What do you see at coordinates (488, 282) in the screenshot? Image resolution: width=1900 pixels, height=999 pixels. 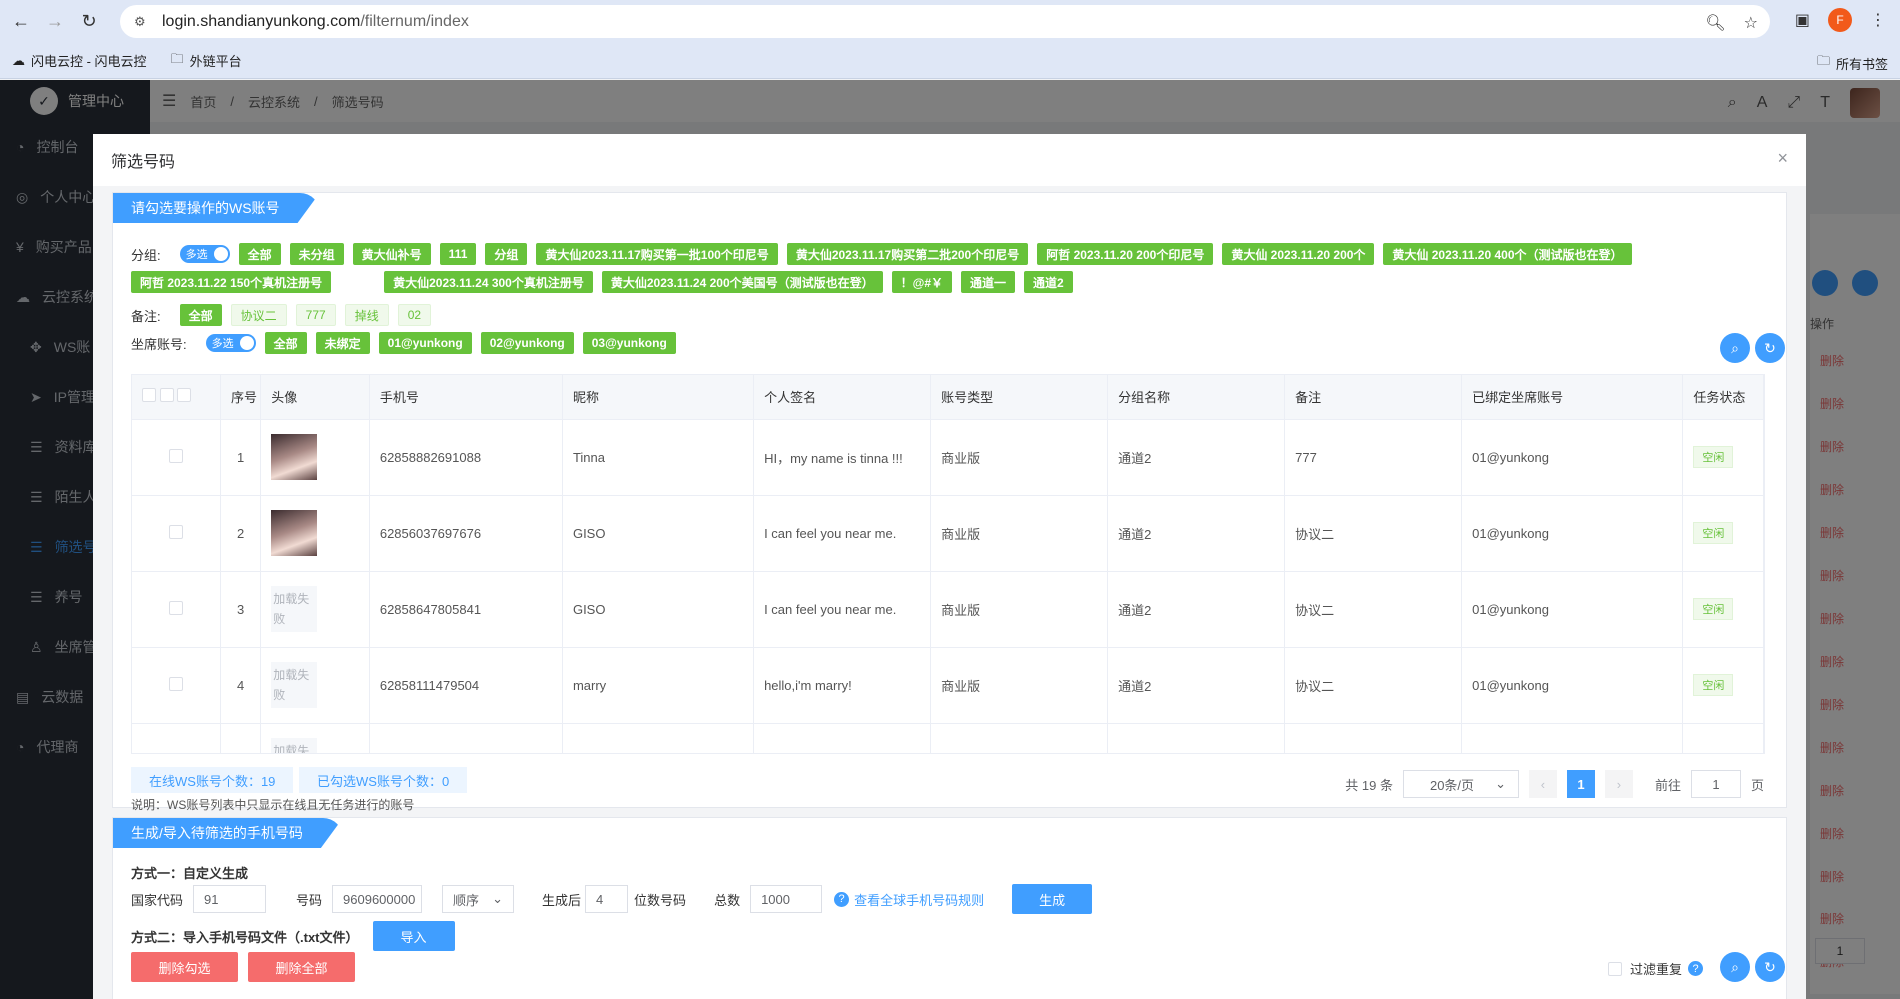 I see `group-tag: 黄大仙2023.11.24 300个真机注册号` at bounding box center [488, 282].